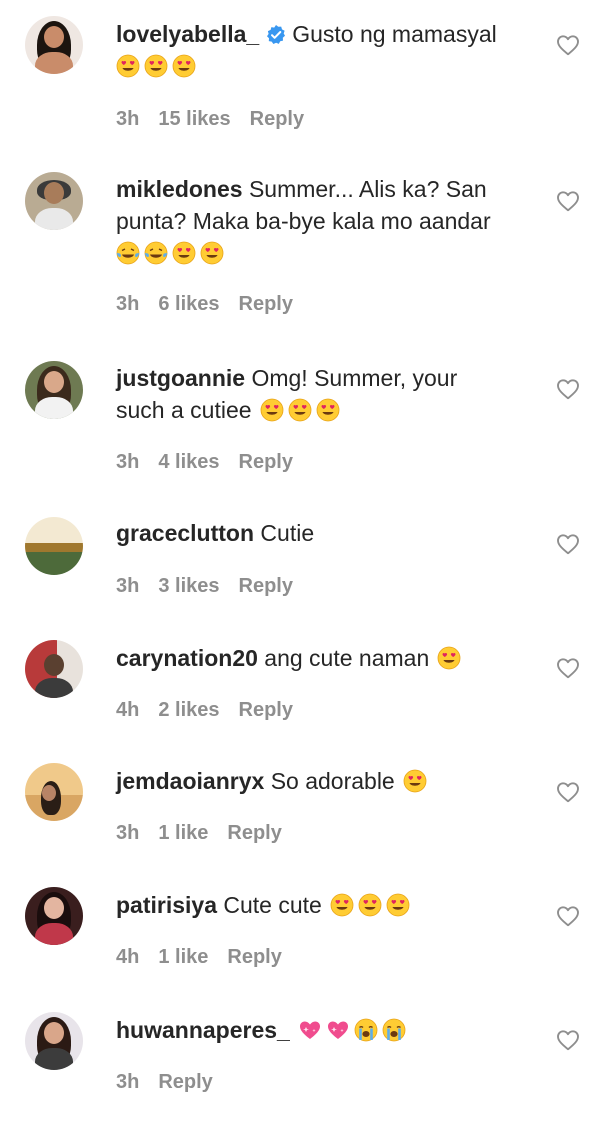 This screenshot has width=601, height=1122. What do you see at coordinates (332, 781) in the screenshot?
I see `comment-text: So adorable` at bounding box center [332, 781].